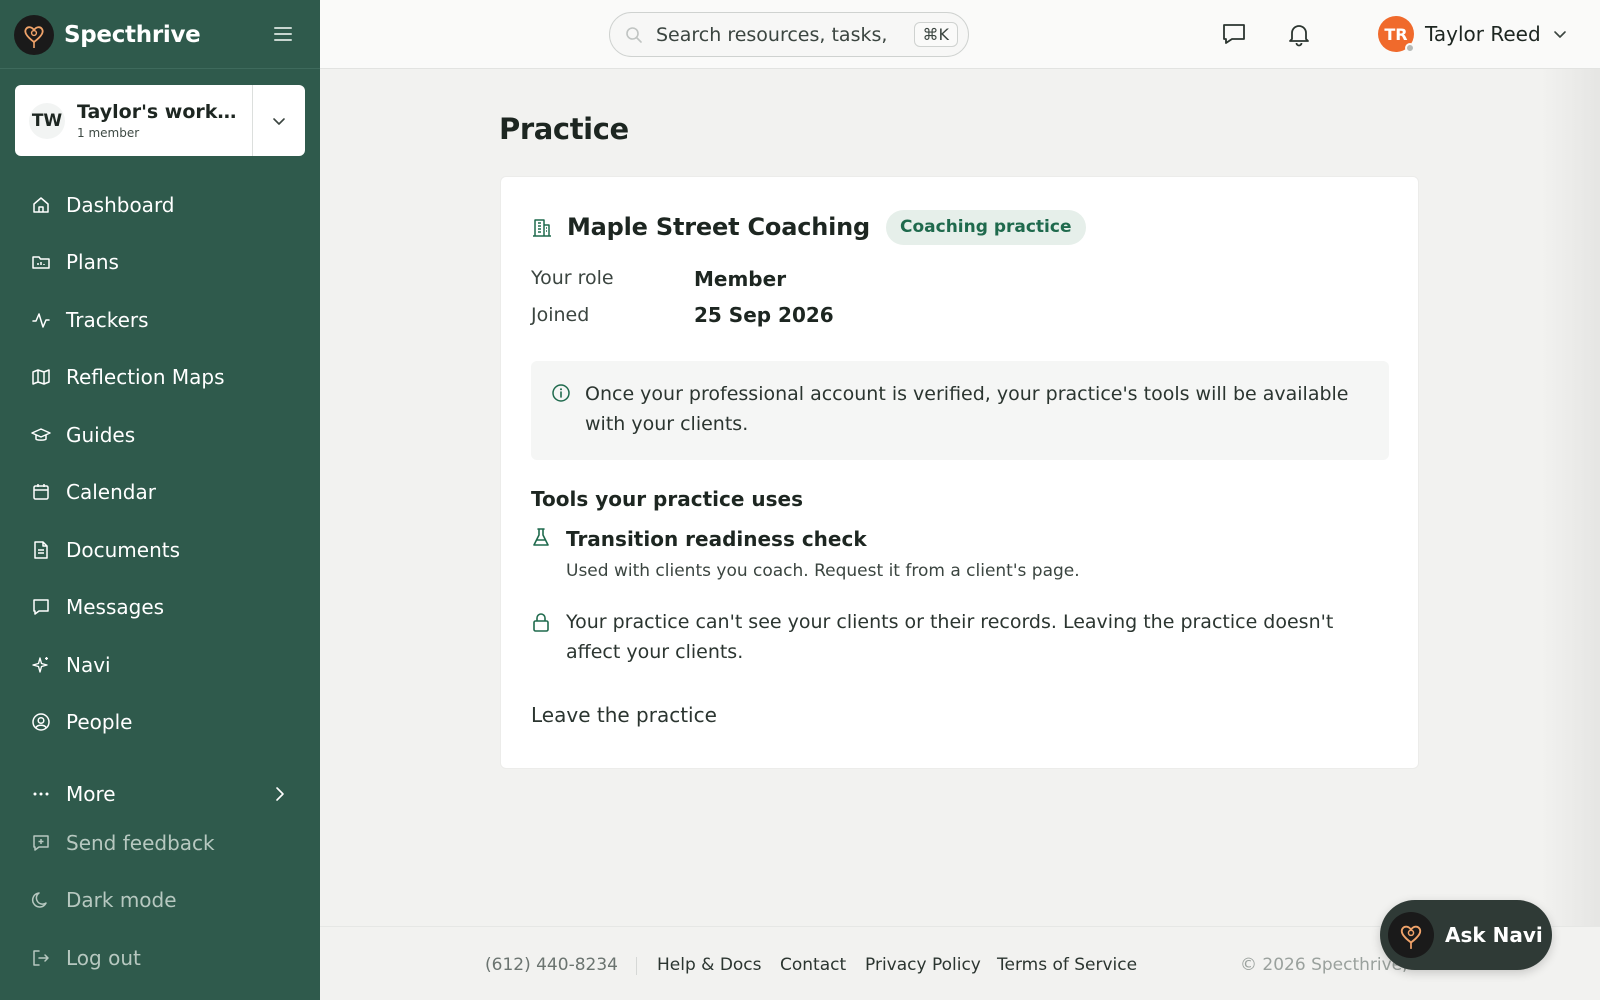 The image size is (1600, 1000). What do you see at coordinates (667, 499) in the screenshot?
I see `tools-section-title: Tools your practice uses` at bounding box center [667, 499].